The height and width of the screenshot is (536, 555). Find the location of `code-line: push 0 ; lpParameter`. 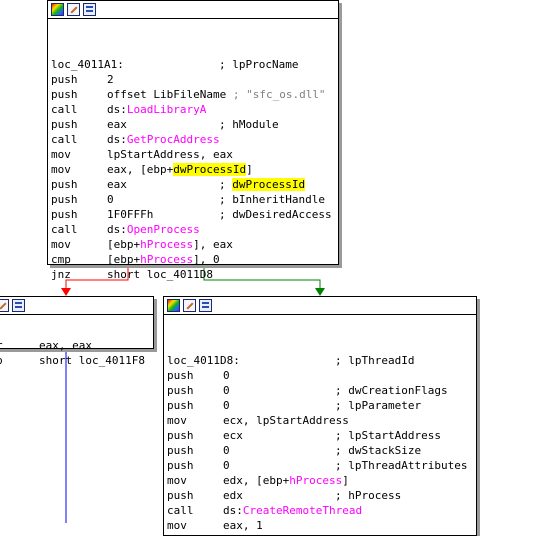

code-line: push 0 ; lpParameter is located at coordinates (320, 405).